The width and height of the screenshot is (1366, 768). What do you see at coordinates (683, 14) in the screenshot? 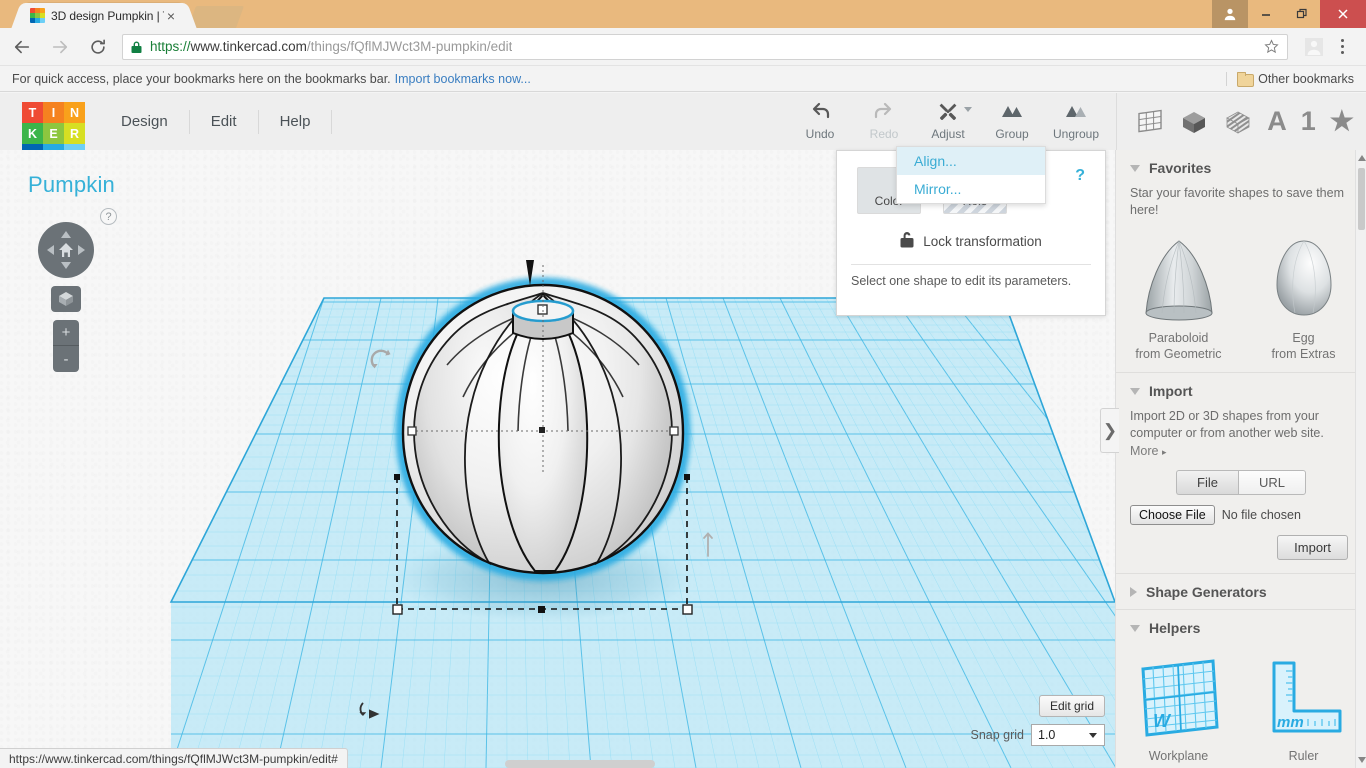
I see `window-titlebar: 3D design Pumpkin | Tin ×` at bounding box center [683, 14].